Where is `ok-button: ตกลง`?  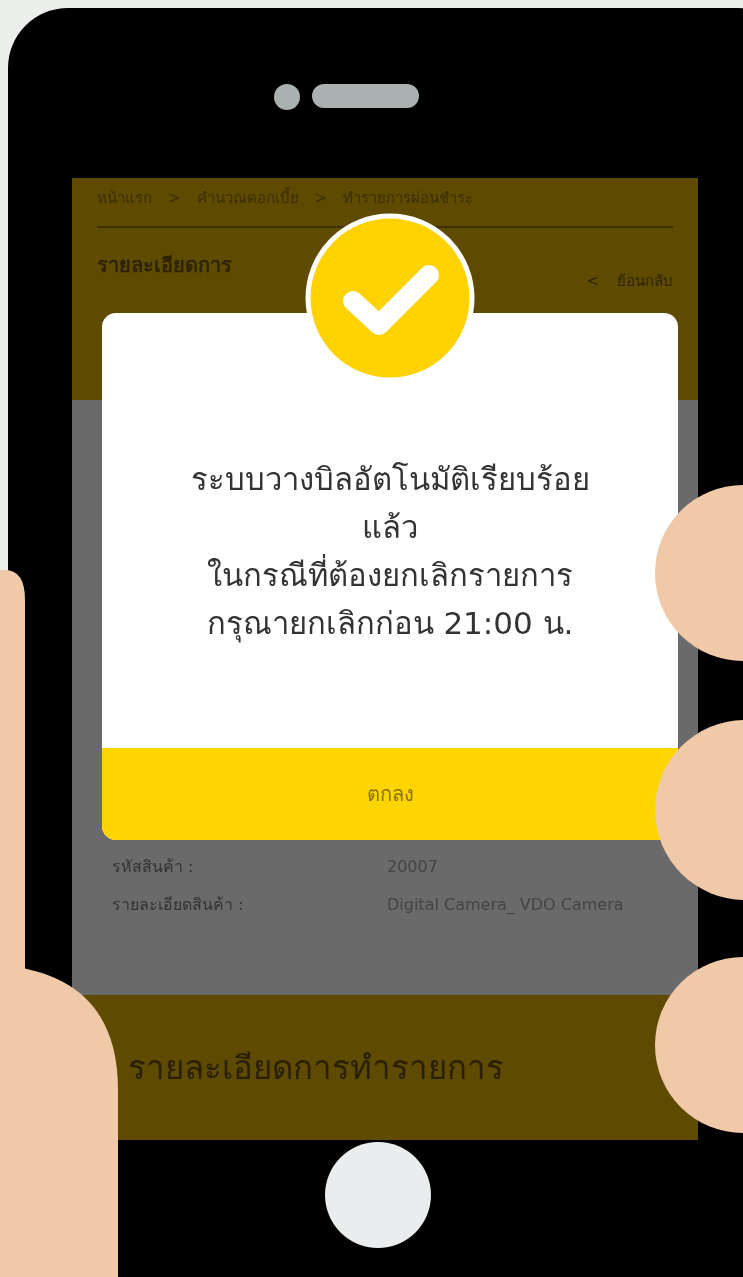
ok-button: ตกลง is located at coordinates (390, 794).